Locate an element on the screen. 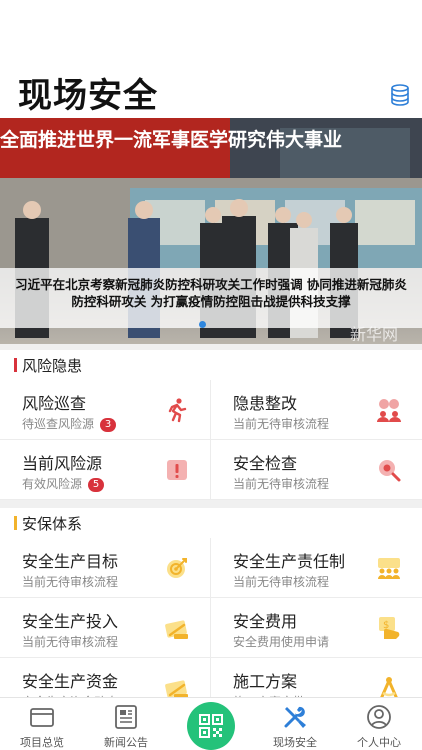  location-search-icon is located at coordinates (390, 471).